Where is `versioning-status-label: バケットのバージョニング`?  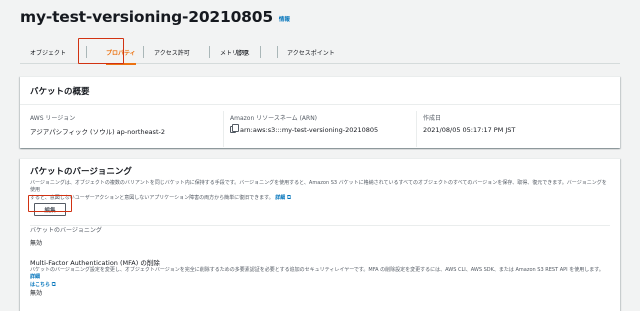 versioning-status-label: バケットのバージョニング is located at coordinates (66, 230).